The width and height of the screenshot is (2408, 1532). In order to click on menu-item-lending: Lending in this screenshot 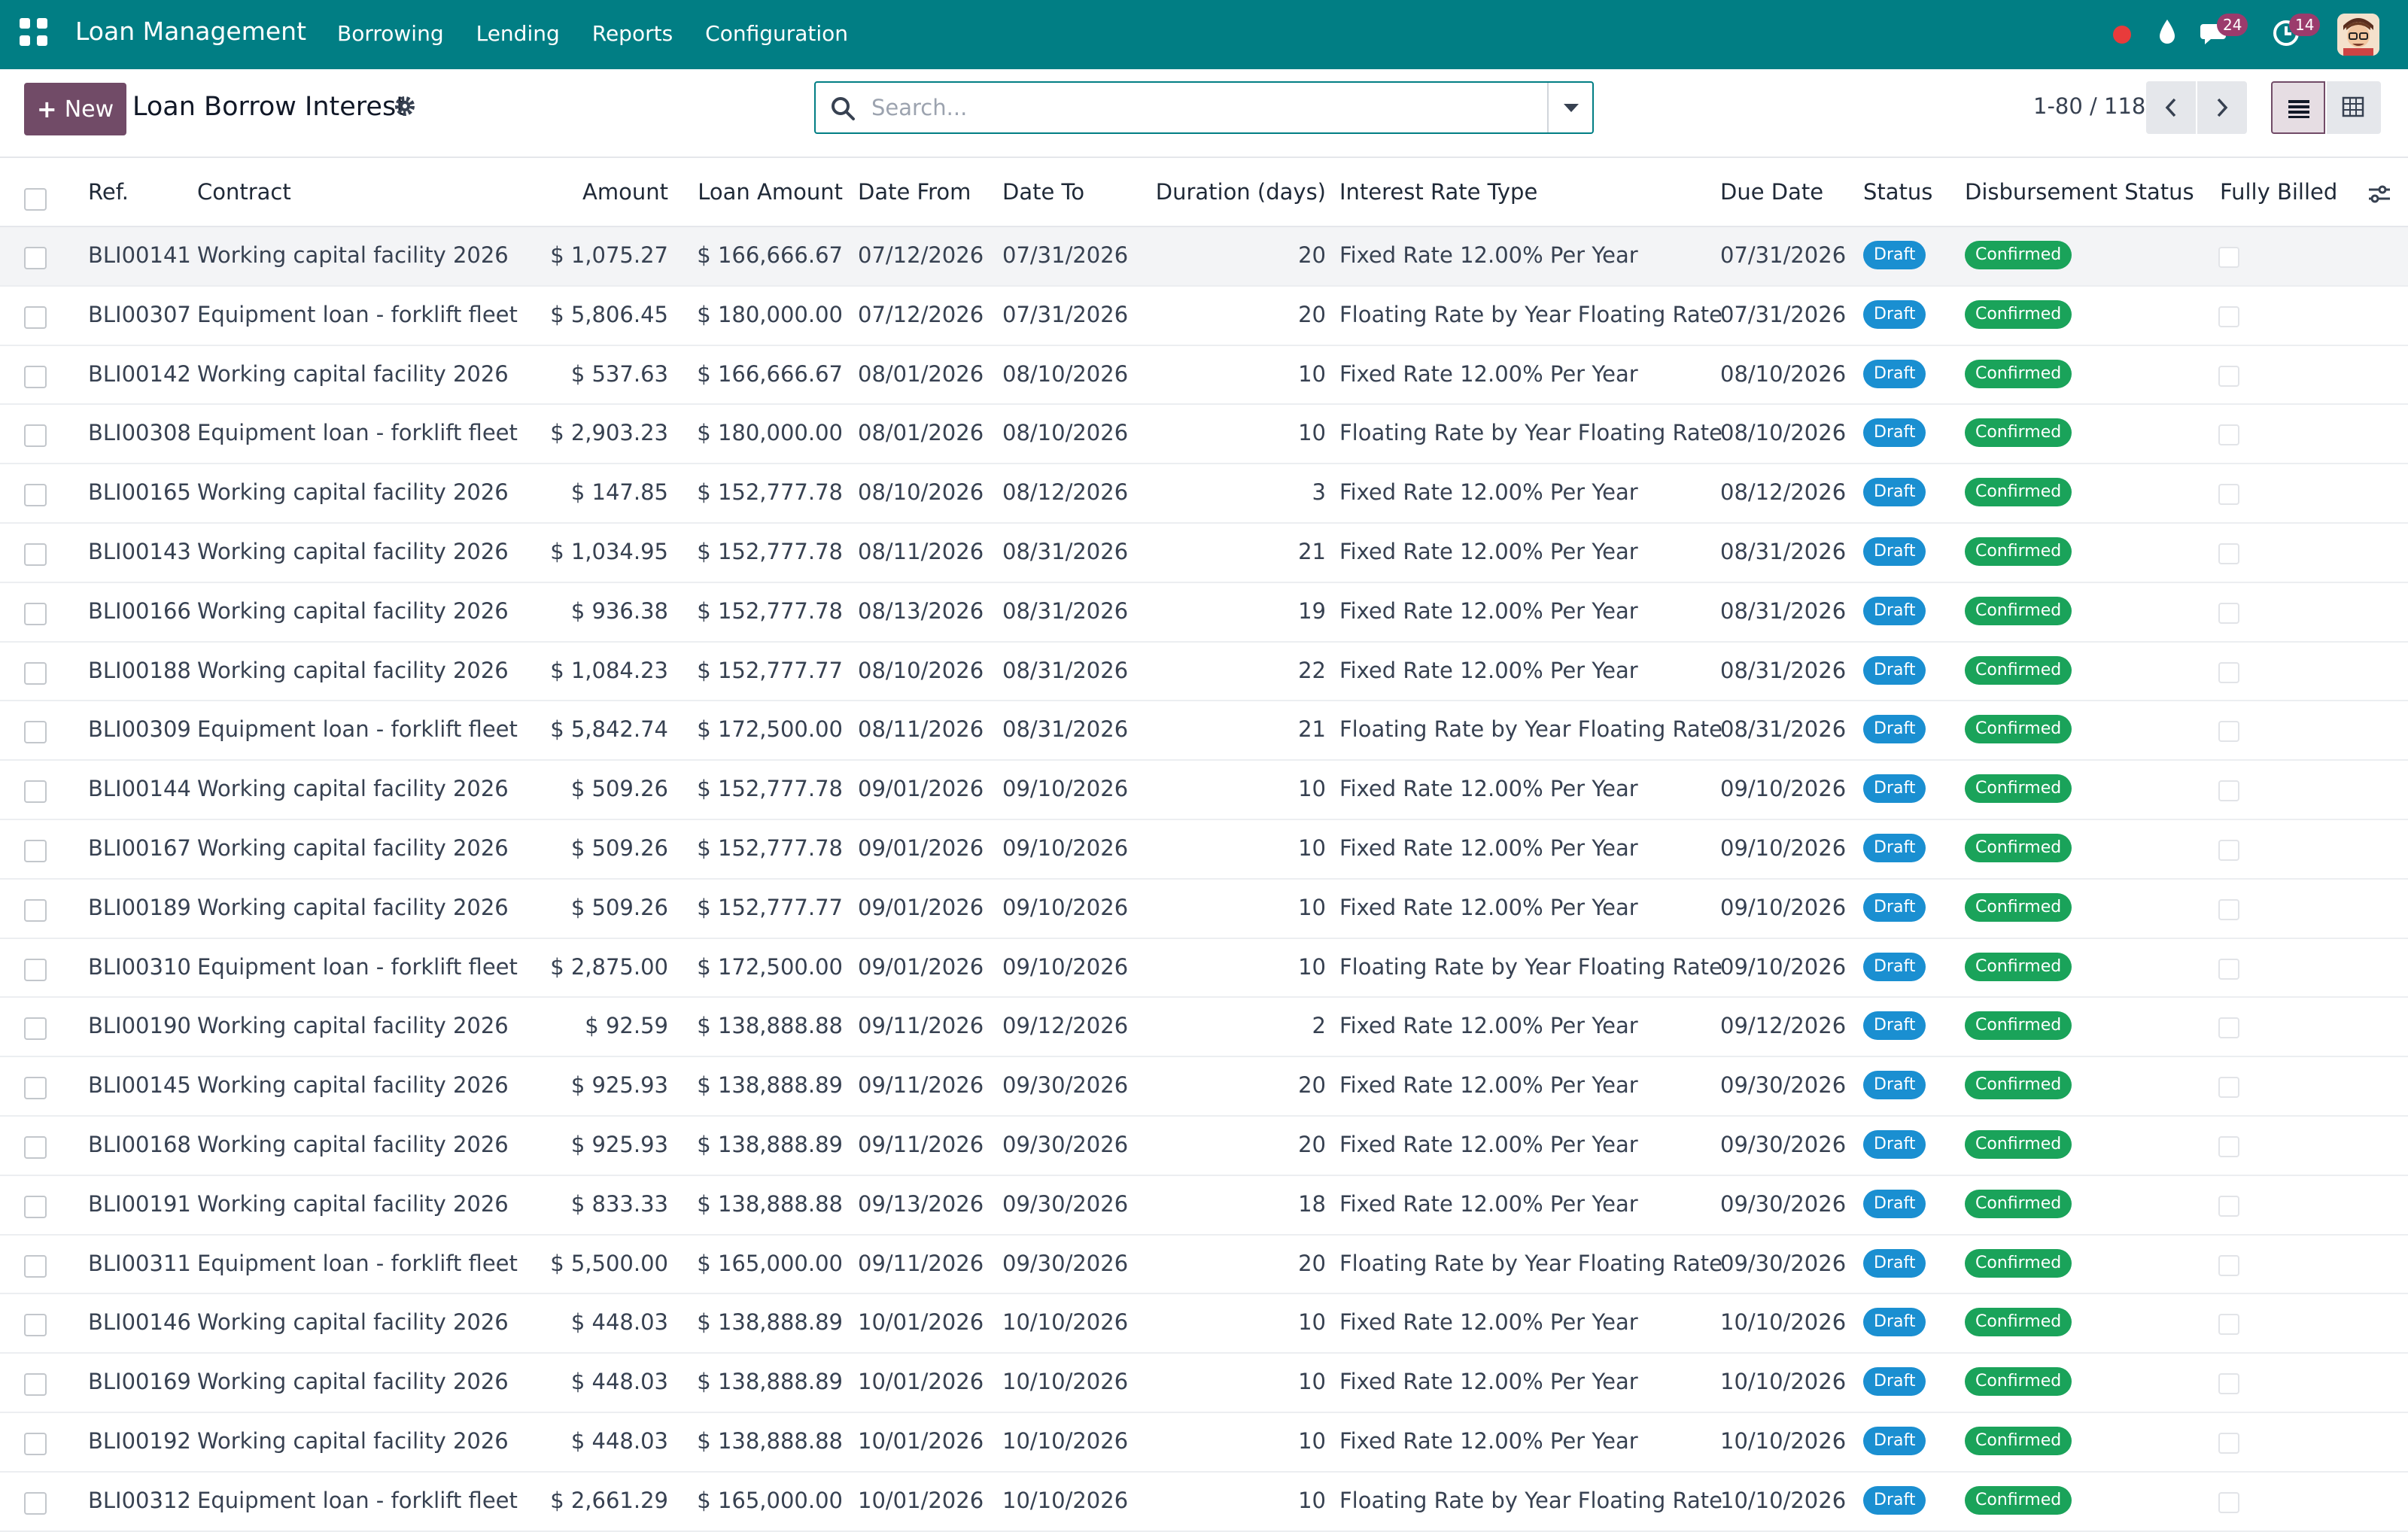, I will do `click(518, 34)`.